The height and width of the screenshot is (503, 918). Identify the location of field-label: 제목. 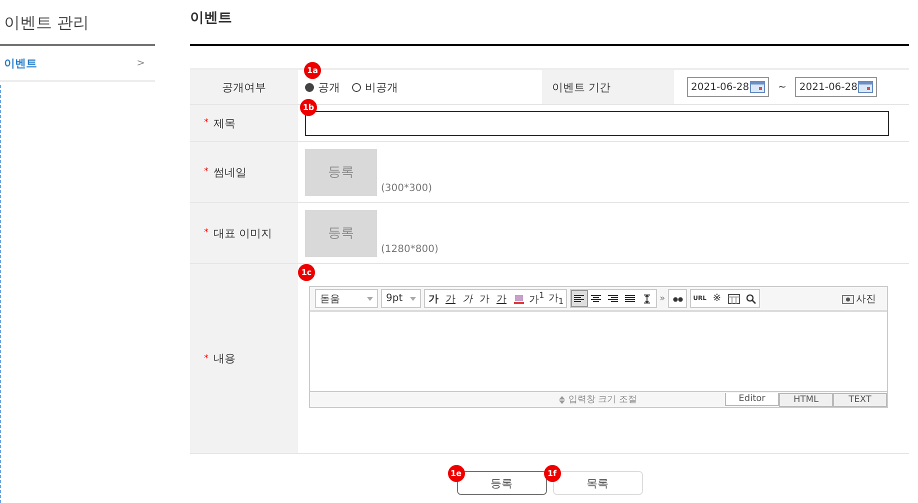
(225, 123).